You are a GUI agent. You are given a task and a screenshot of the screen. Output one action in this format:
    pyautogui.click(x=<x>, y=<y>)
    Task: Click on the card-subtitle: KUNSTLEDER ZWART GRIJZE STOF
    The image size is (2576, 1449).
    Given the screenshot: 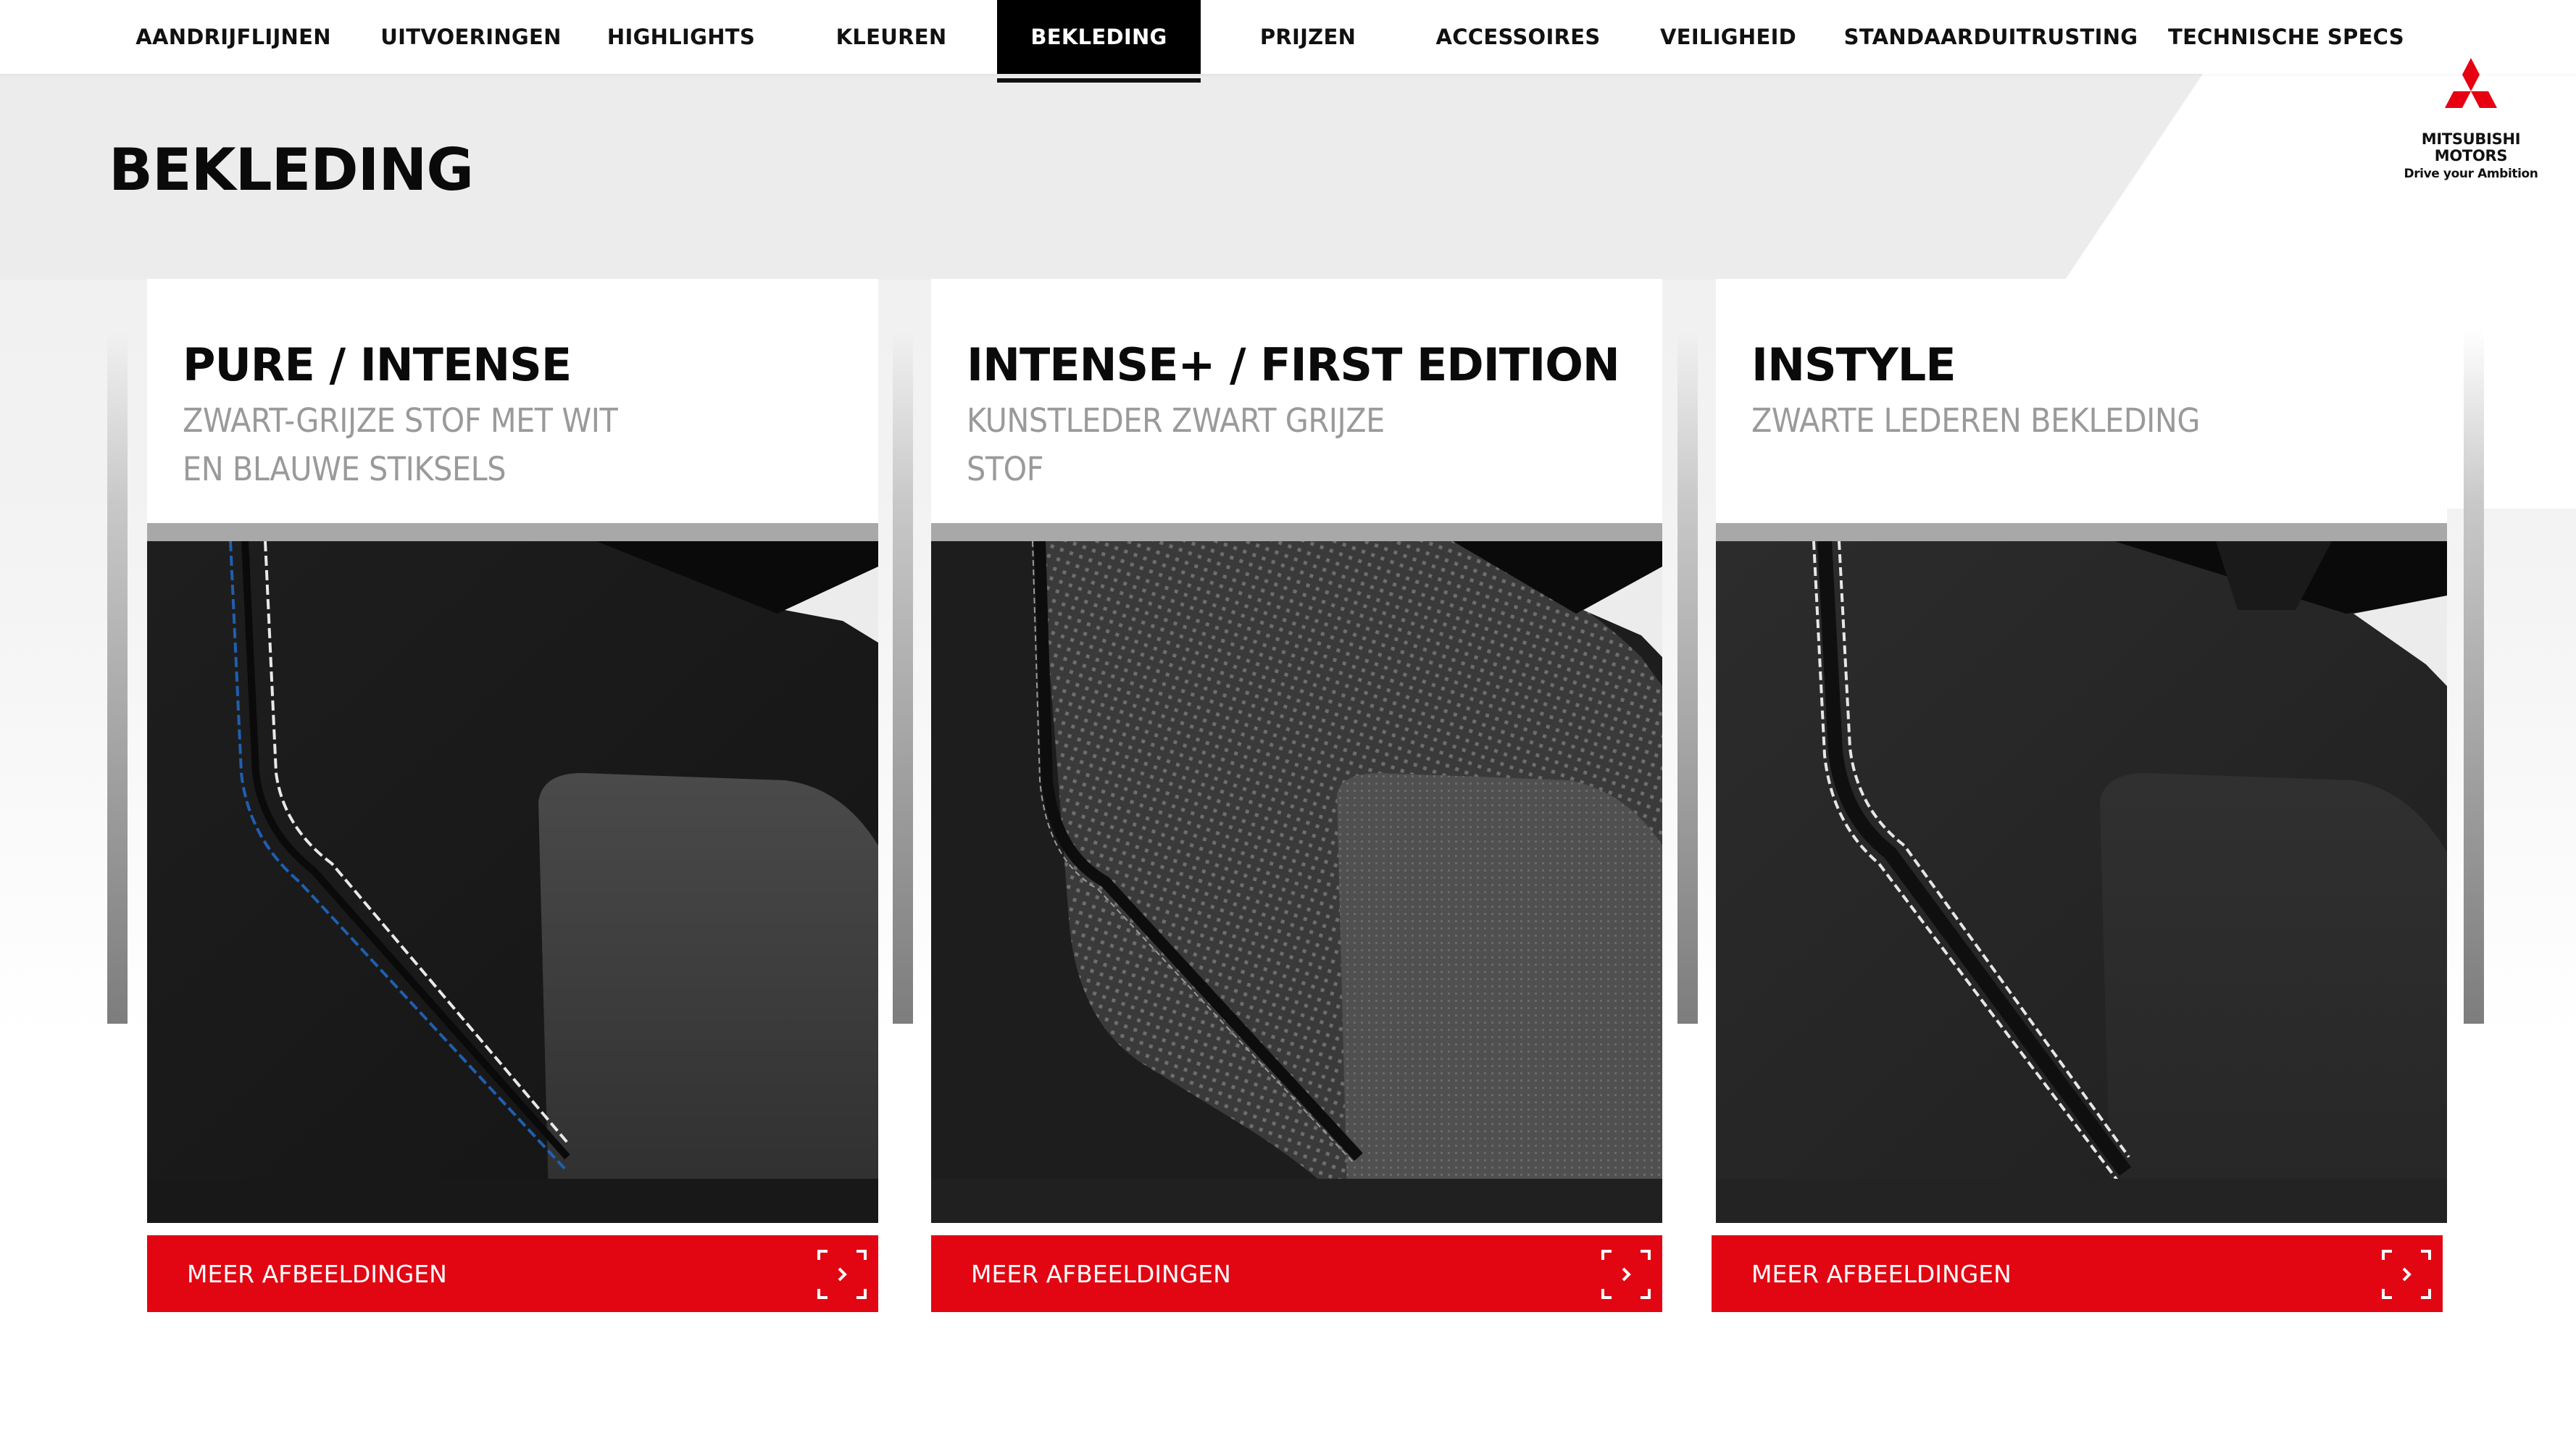 What is the action you would take?
    pyautogui.click(x=1176, y=444)
    